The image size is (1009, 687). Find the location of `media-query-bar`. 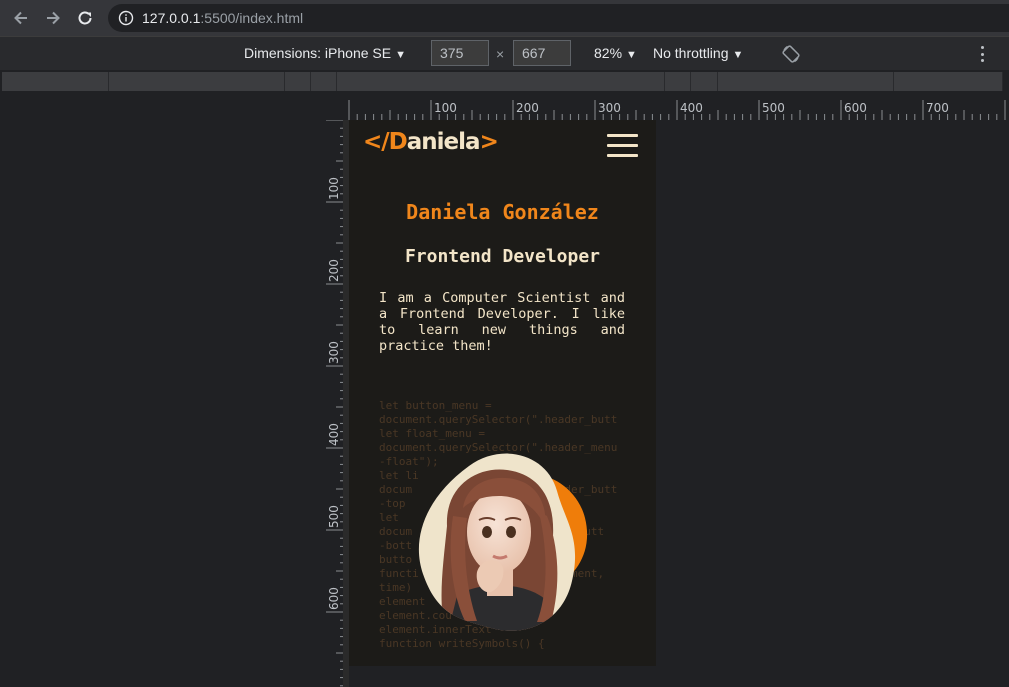

media-query-bar is located at coordinates (504, 82).